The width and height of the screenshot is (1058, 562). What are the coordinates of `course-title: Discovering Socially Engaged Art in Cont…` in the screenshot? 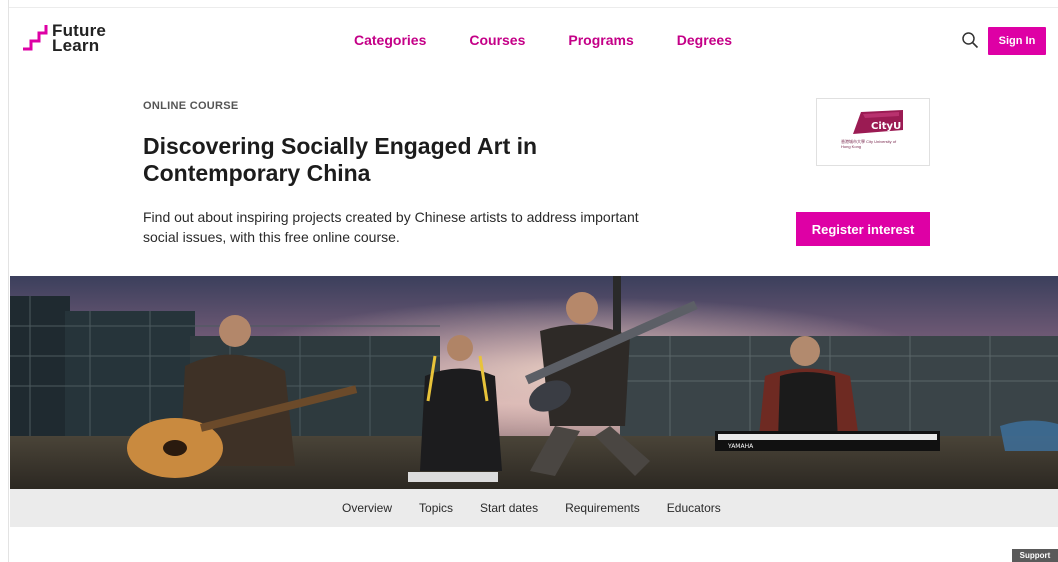 It's located at (340, 159).